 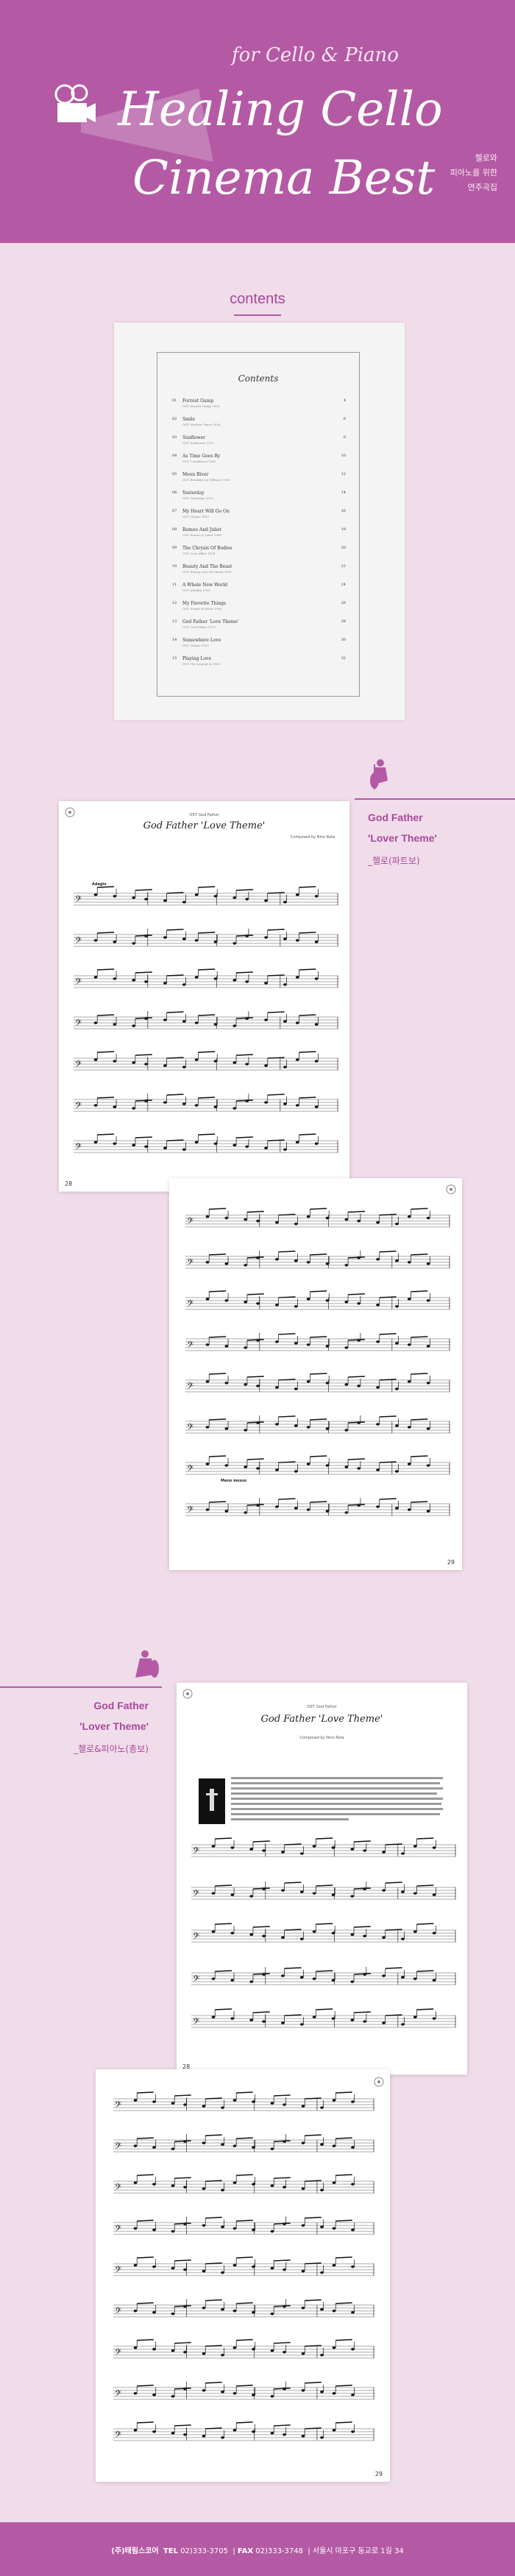 What do you see at coordinates (202, 608) in the screenshot?
I see `toc-credit: OST. Sound of Music 1965` at bounding box center [202, 608].